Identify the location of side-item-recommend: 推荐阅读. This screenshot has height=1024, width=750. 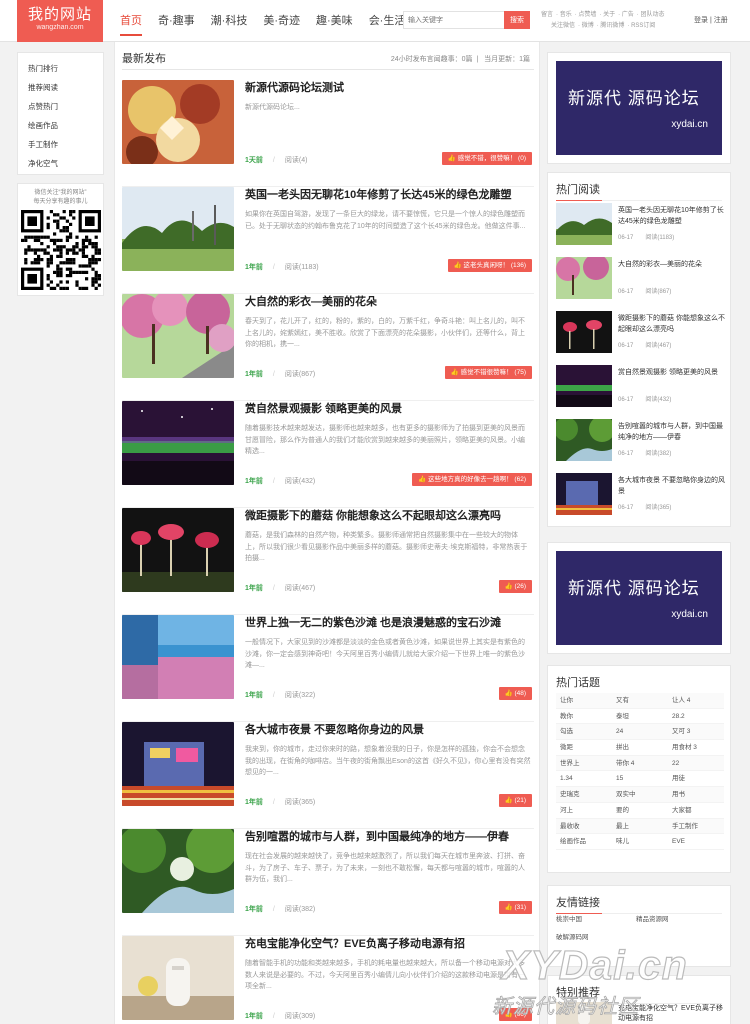
(60, 87).